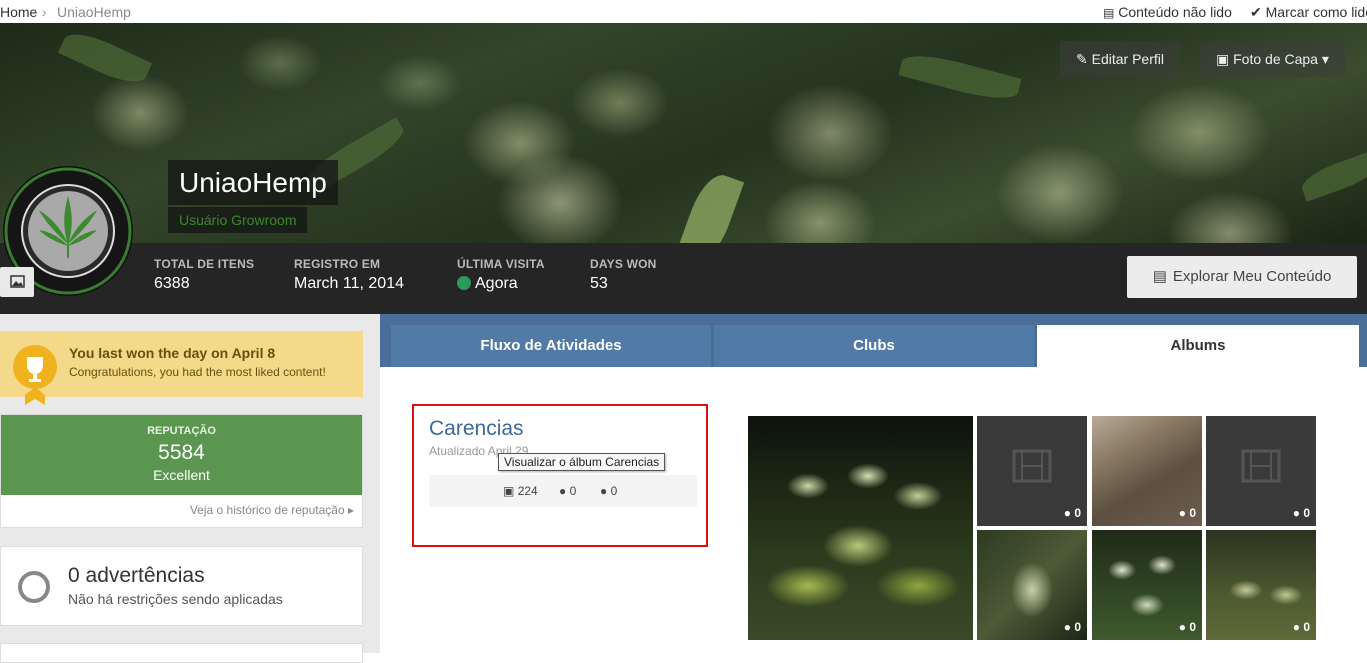  I want to click on breadcrumb-current: UniaoHemp, so click(94, 12).